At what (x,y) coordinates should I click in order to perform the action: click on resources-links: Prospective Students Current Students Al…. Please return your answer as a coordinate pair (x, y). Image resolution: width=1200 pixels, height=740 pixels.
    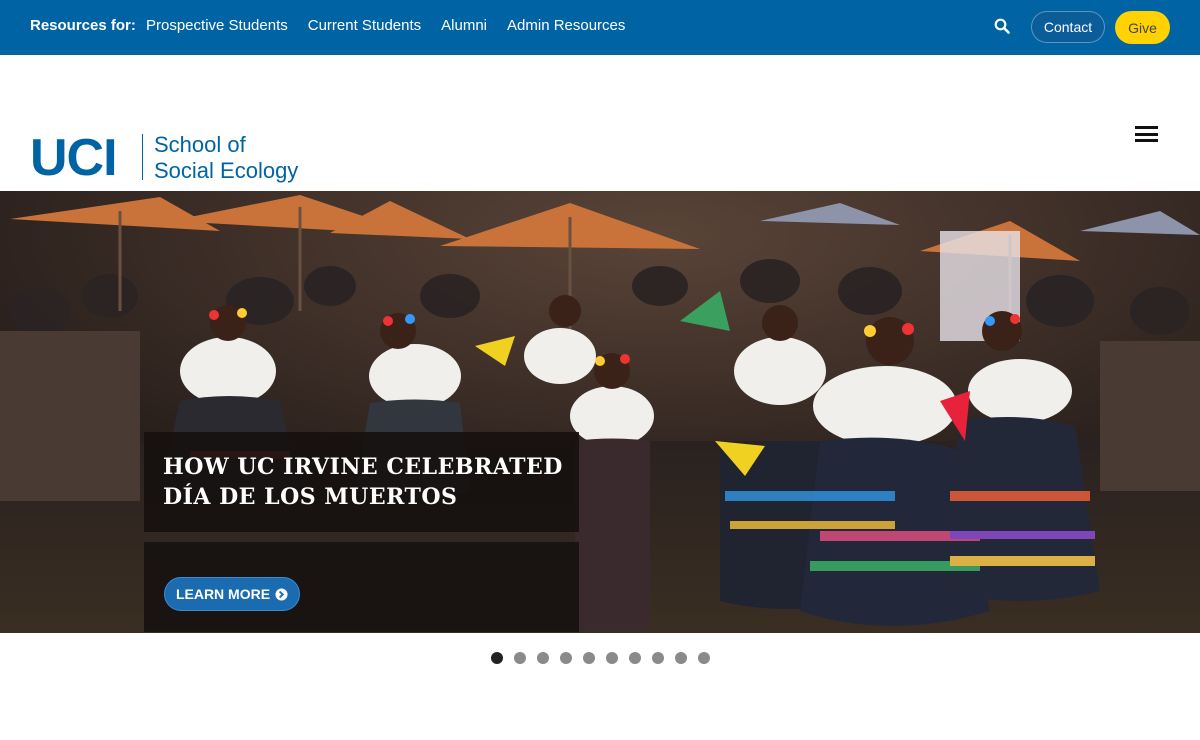
    Looking at the image, I should click on (385, 25).